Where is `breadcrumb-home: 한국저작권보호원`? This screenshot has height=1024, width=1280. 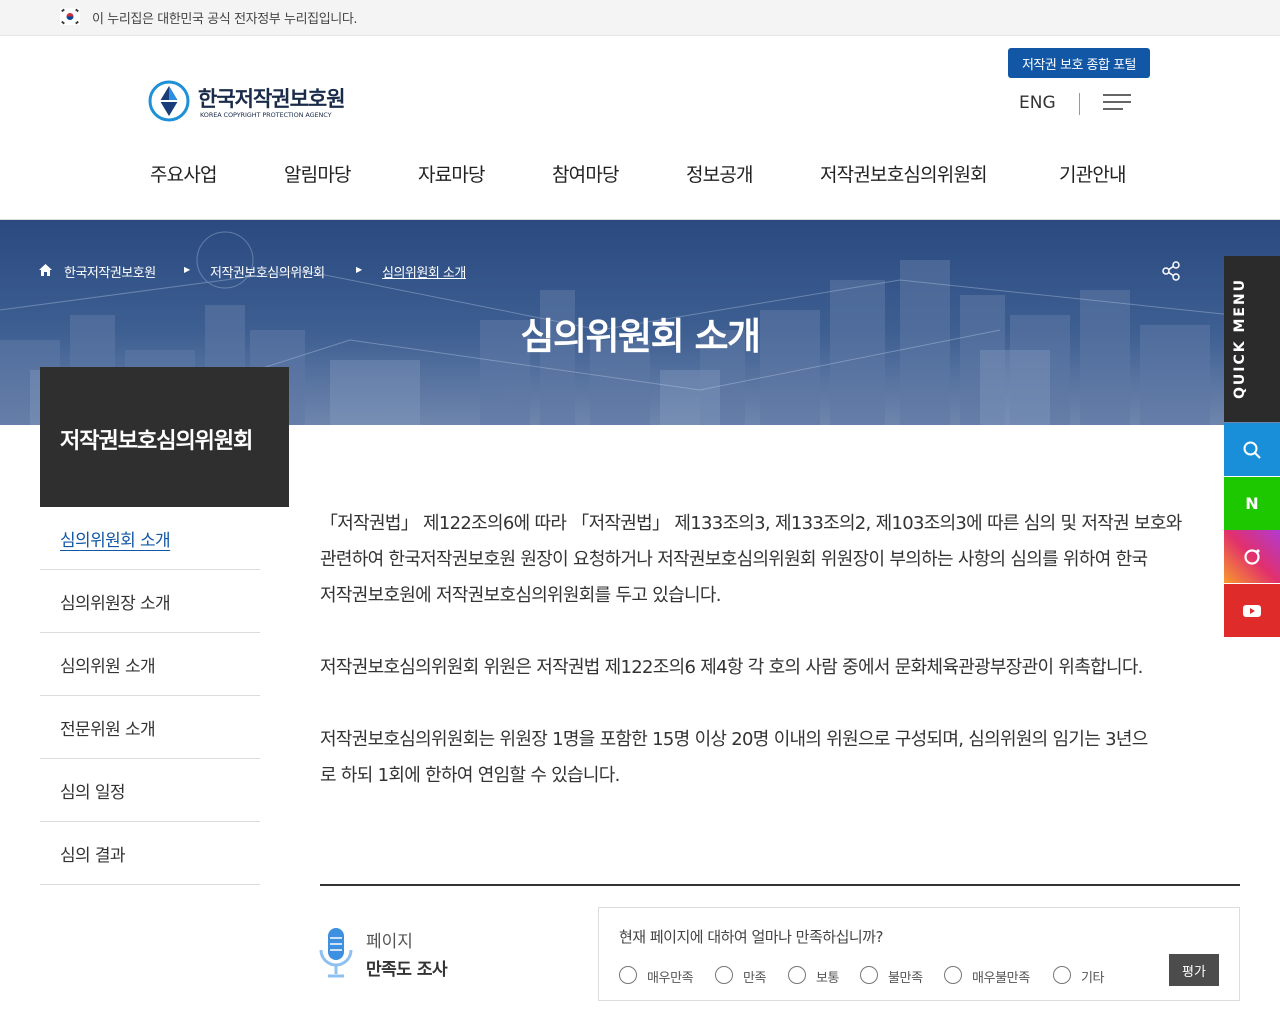
breadcrumb-home: 한국저작권보호원 is located at coordinates (110, 271).